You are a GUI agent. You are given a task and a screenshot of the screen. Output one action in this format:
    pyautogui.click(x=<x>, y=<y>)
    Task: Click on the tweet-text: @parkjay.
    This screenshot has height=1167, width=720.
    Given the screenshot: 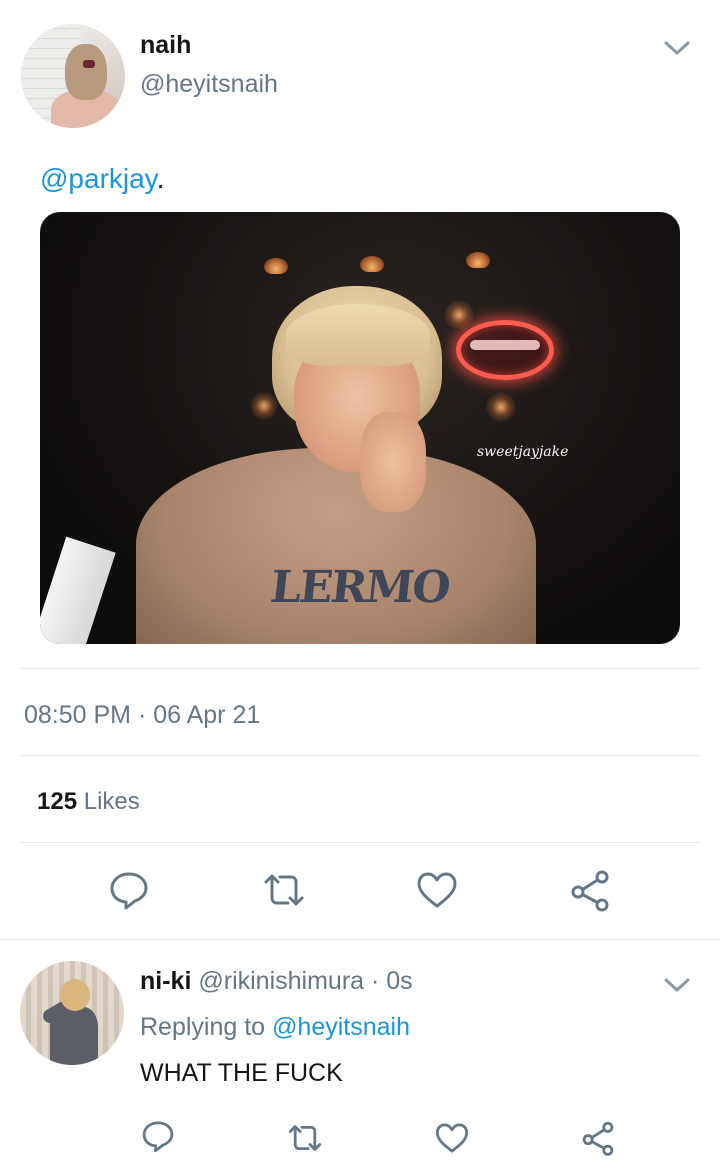 What is the action you would take?
    pyautogui.click(x=102, y=179)
    